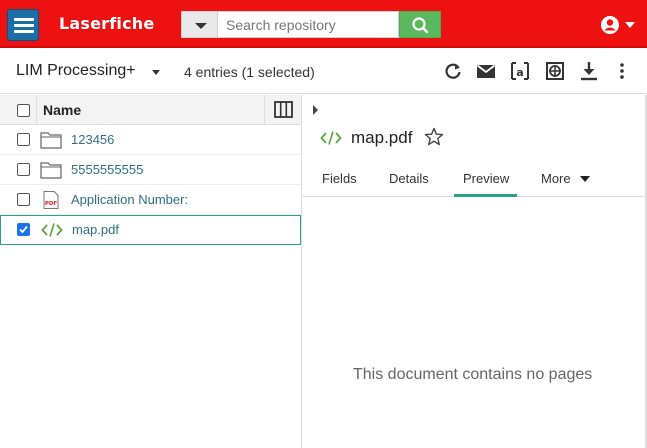 Image resolution: width=647 pixels, height=448 pixels. I want to click on search-bar, so click(311, 24).